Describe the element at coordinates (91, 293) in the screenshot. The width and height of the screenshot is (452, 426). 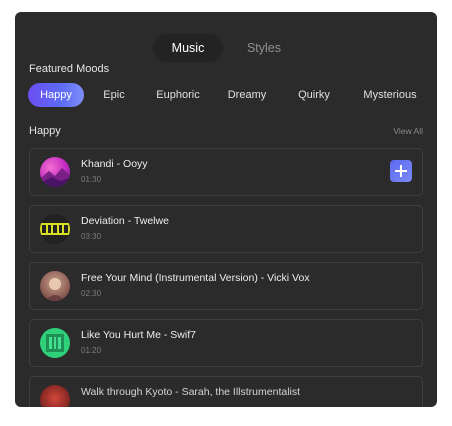
I see `track-duration: 02:30` at that location.